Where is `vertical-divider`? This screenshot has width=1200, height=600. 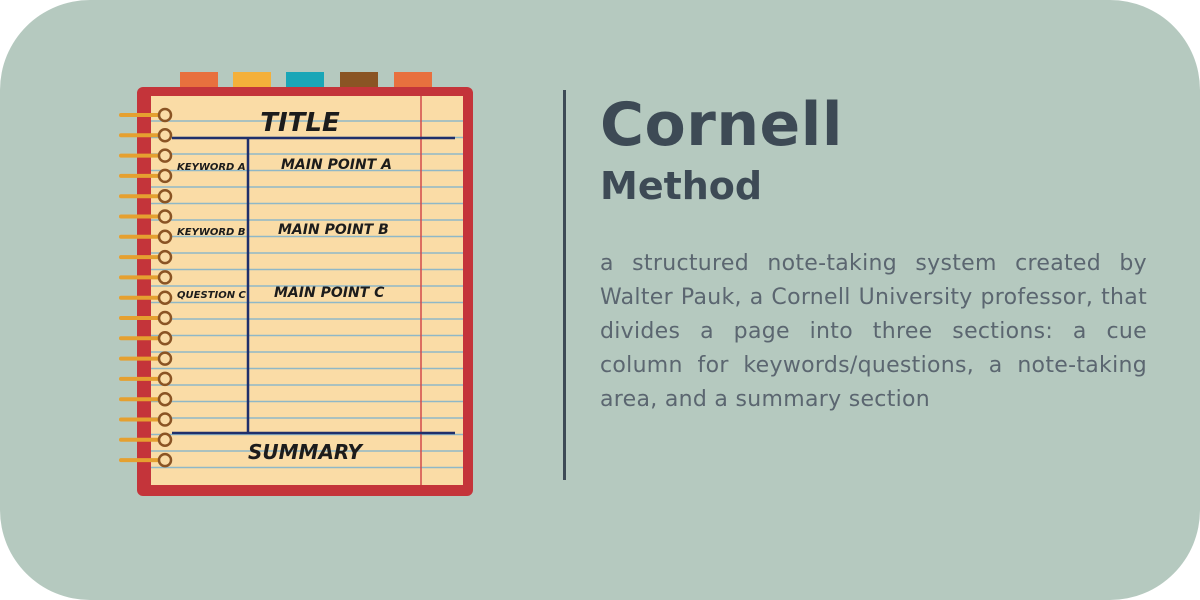 vertical-divider is located at coordinates (564, 285).